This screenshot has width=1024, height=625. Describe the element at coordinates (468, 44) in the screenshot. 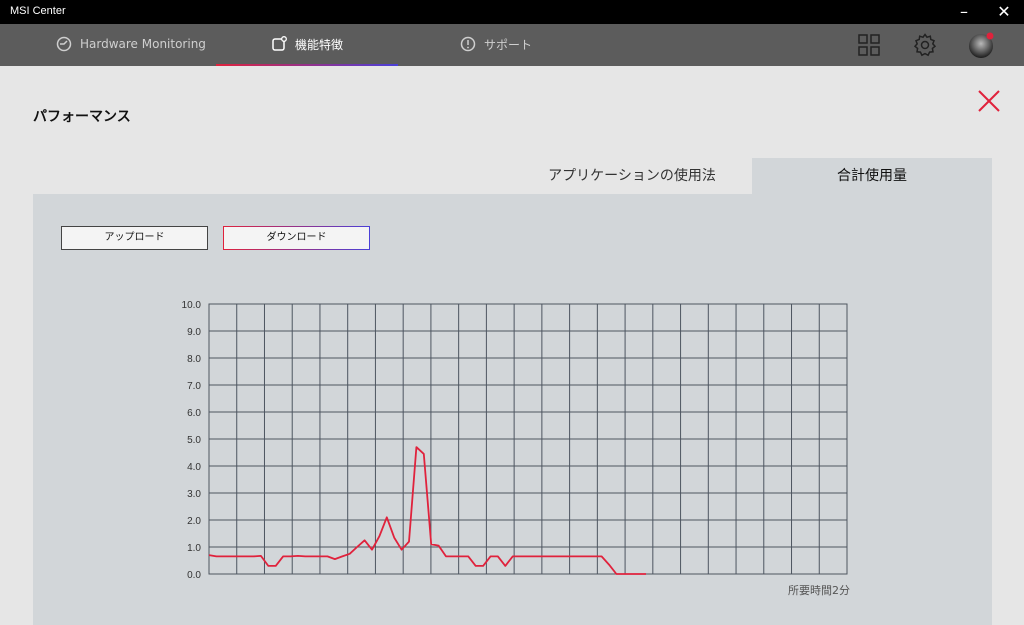

I see `info-icon` at that location.